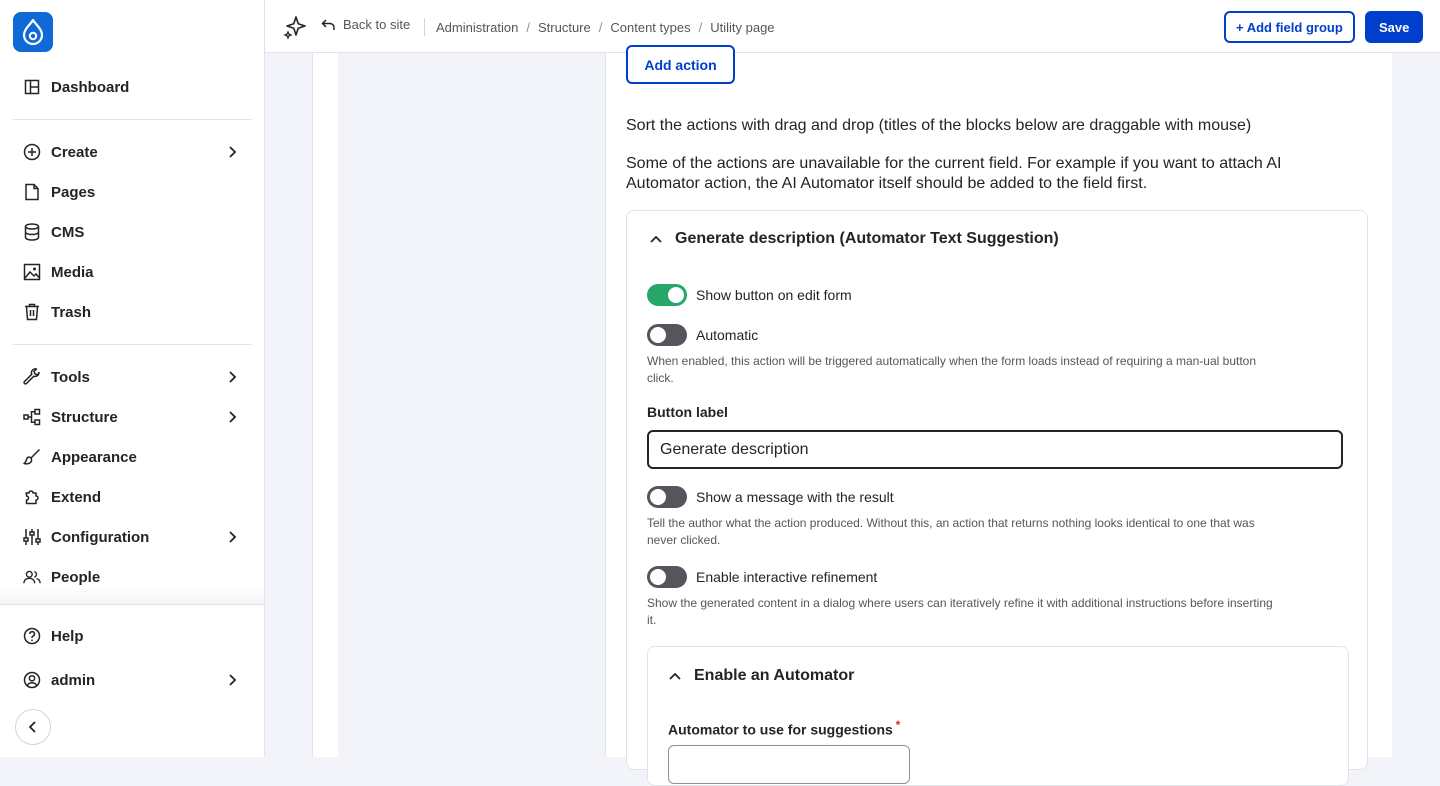  What do you see at coordinates (789, 764) in the screenshot?
I see `automator-select` at bounding box center [789, 764].